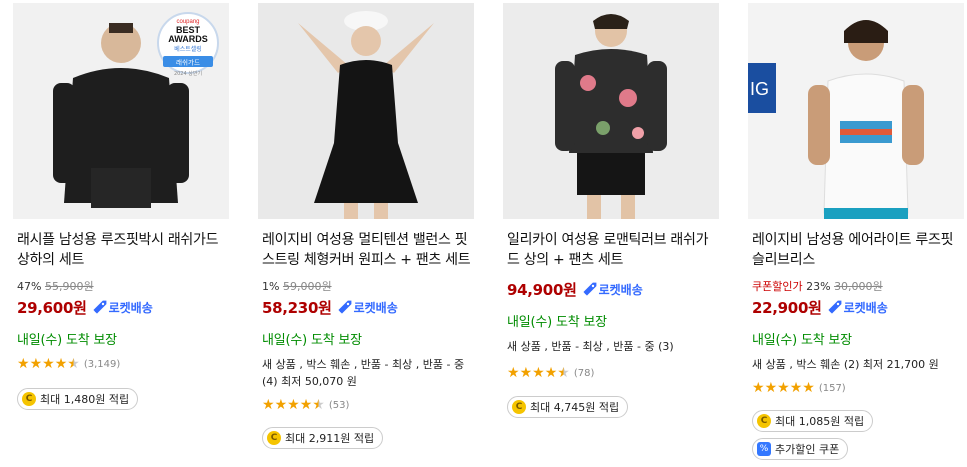  What do you see at coordinates (611, 373) in the screenshot?
I see `rating-row: ★ ★ ★ ★ ★ (78)` at bounding box center [611, 373].